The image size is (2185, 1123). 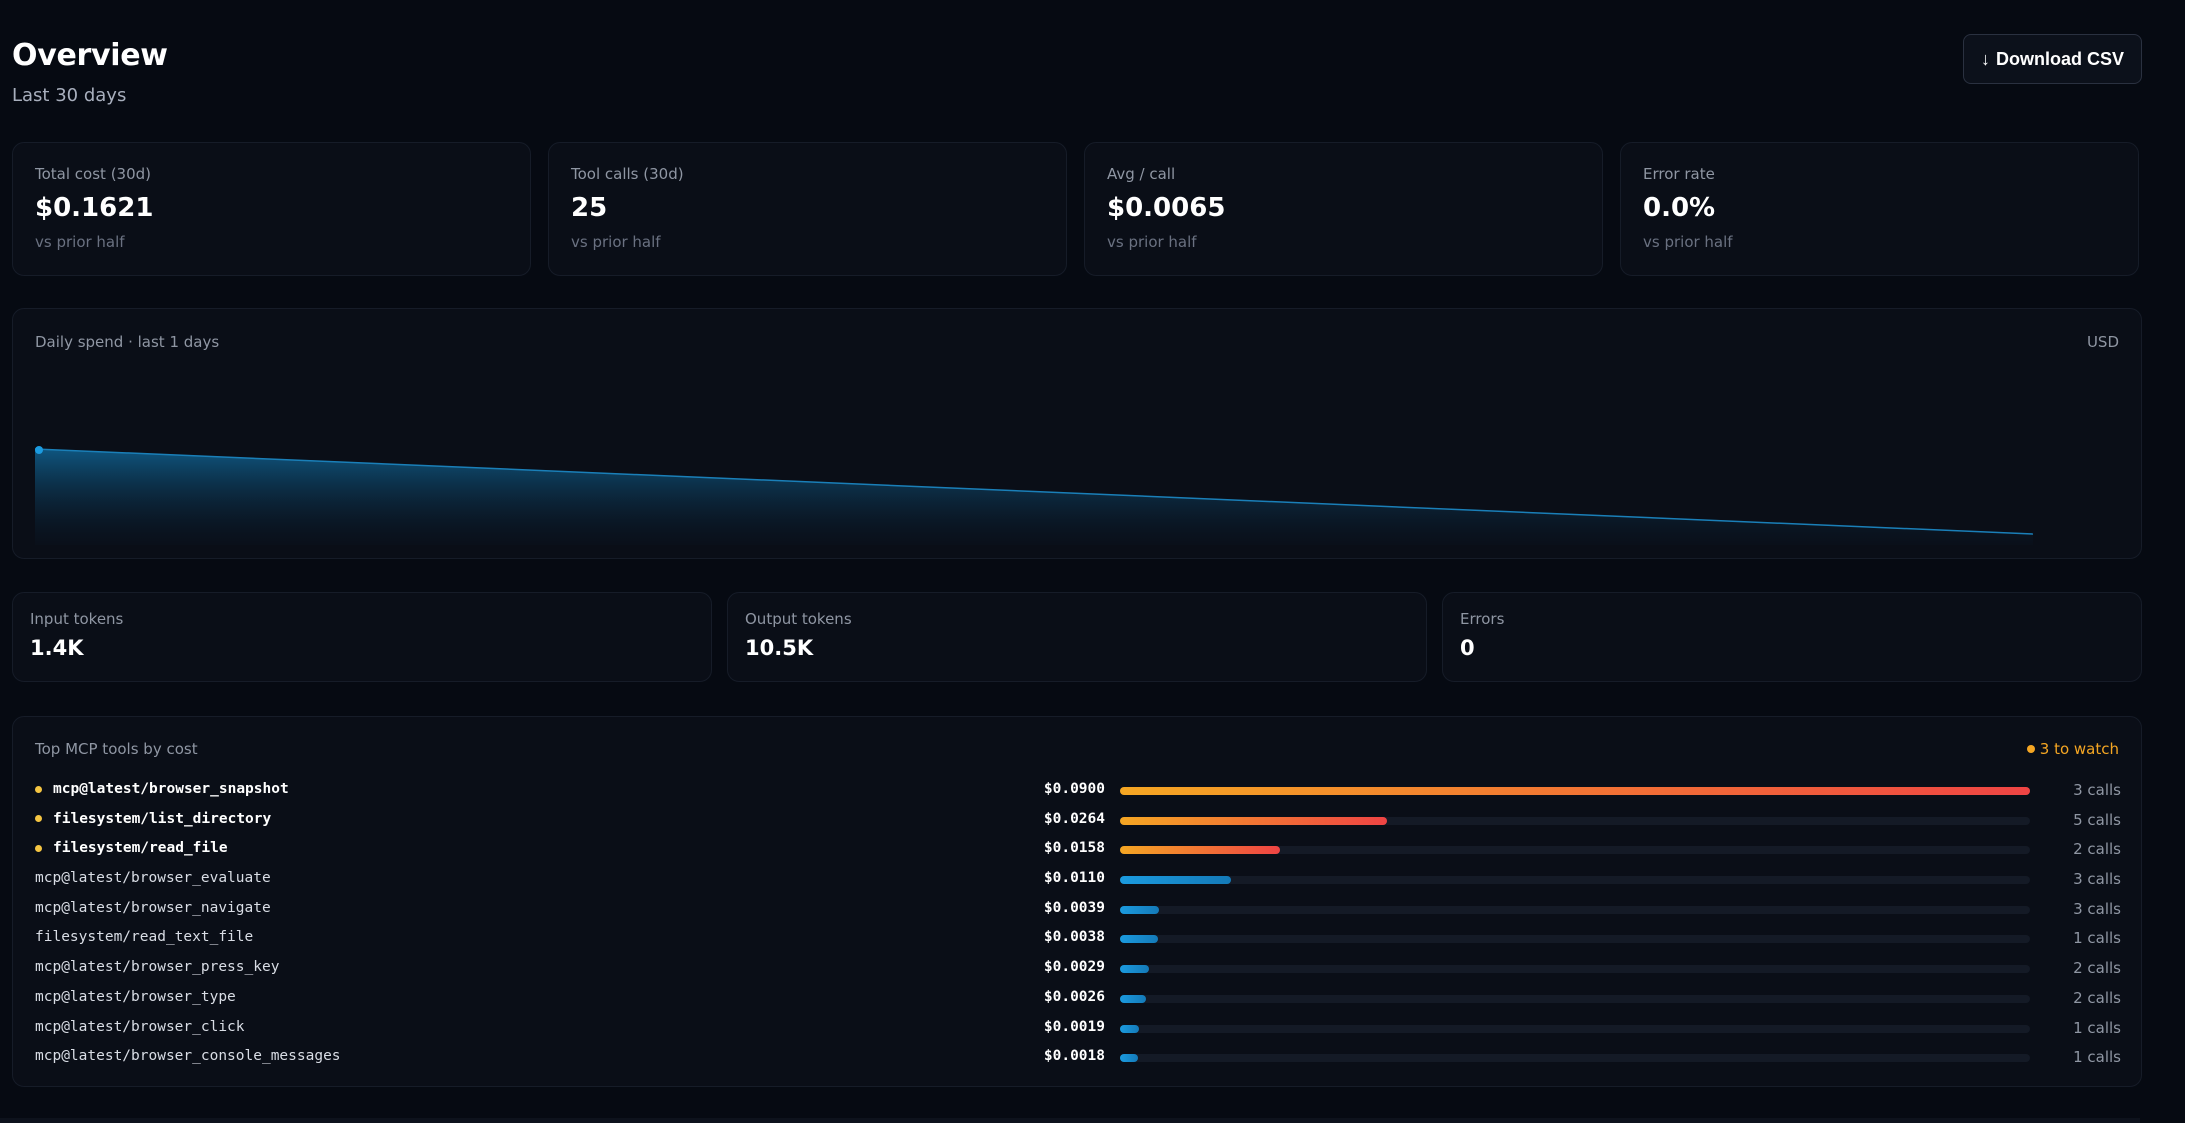 What do you see at coordinates (1074, 1026) in the screenshot?
I see `tool-cost: $0.0019` at bounding box center [1074, 1026].